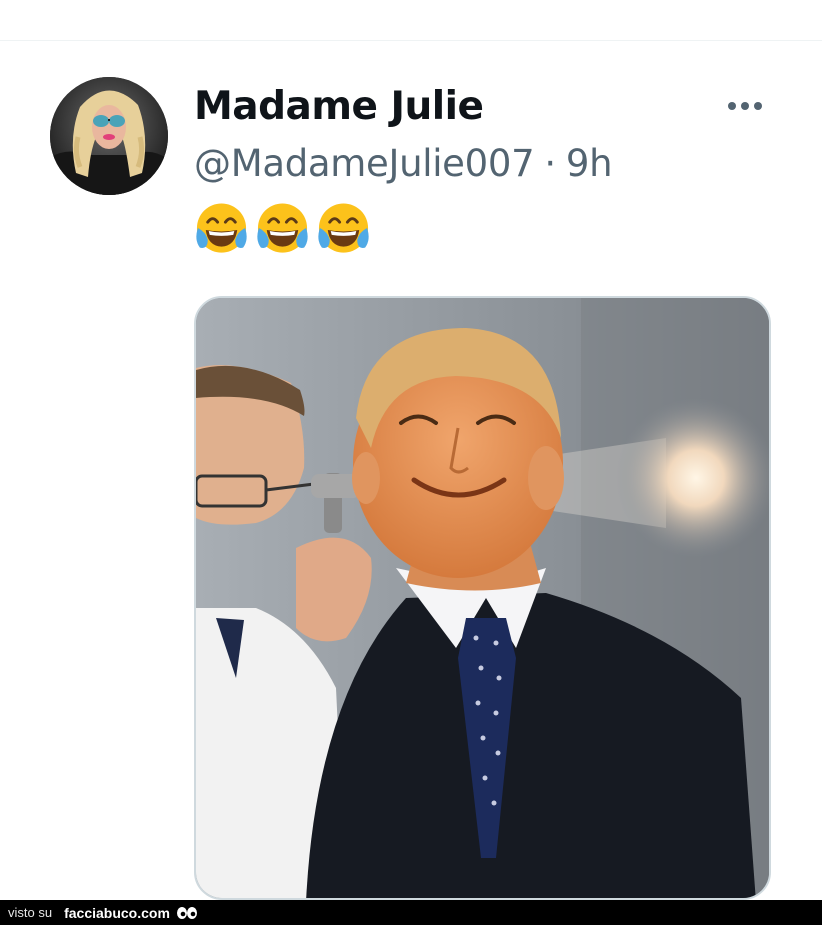  Describe the element at coordinates (339, 106) in the screenshot. I see `author-display-name: Madame Julie` at that location.